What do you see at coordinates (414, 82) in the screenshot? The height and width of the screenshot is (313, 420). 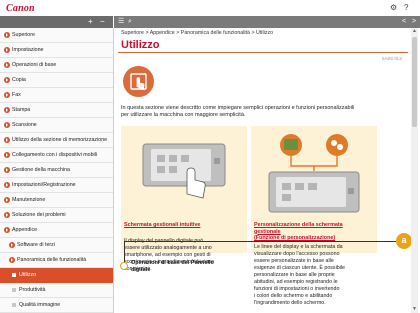 I see `scroll-thumb` at bounding box center [414, 82].